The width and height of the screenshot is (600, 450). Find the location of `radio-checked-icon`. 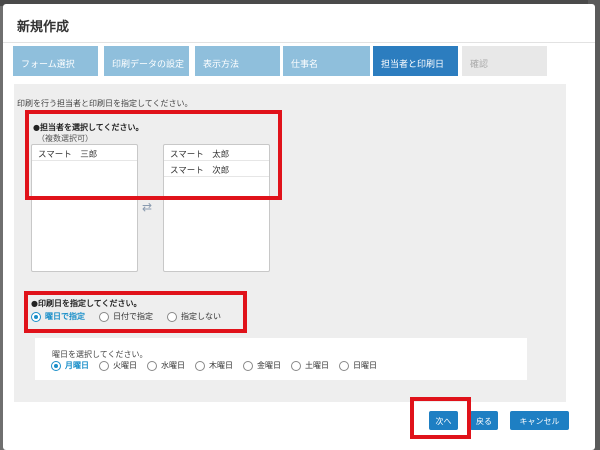

radio-checked-icon is located at coordinates (56, 365).